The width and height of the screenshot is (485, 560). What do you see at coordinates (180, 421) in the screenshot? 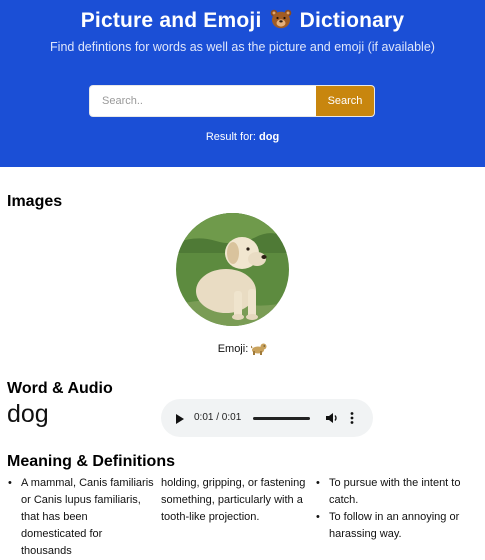
I see `play-icon` at bounding box center [180, 421].